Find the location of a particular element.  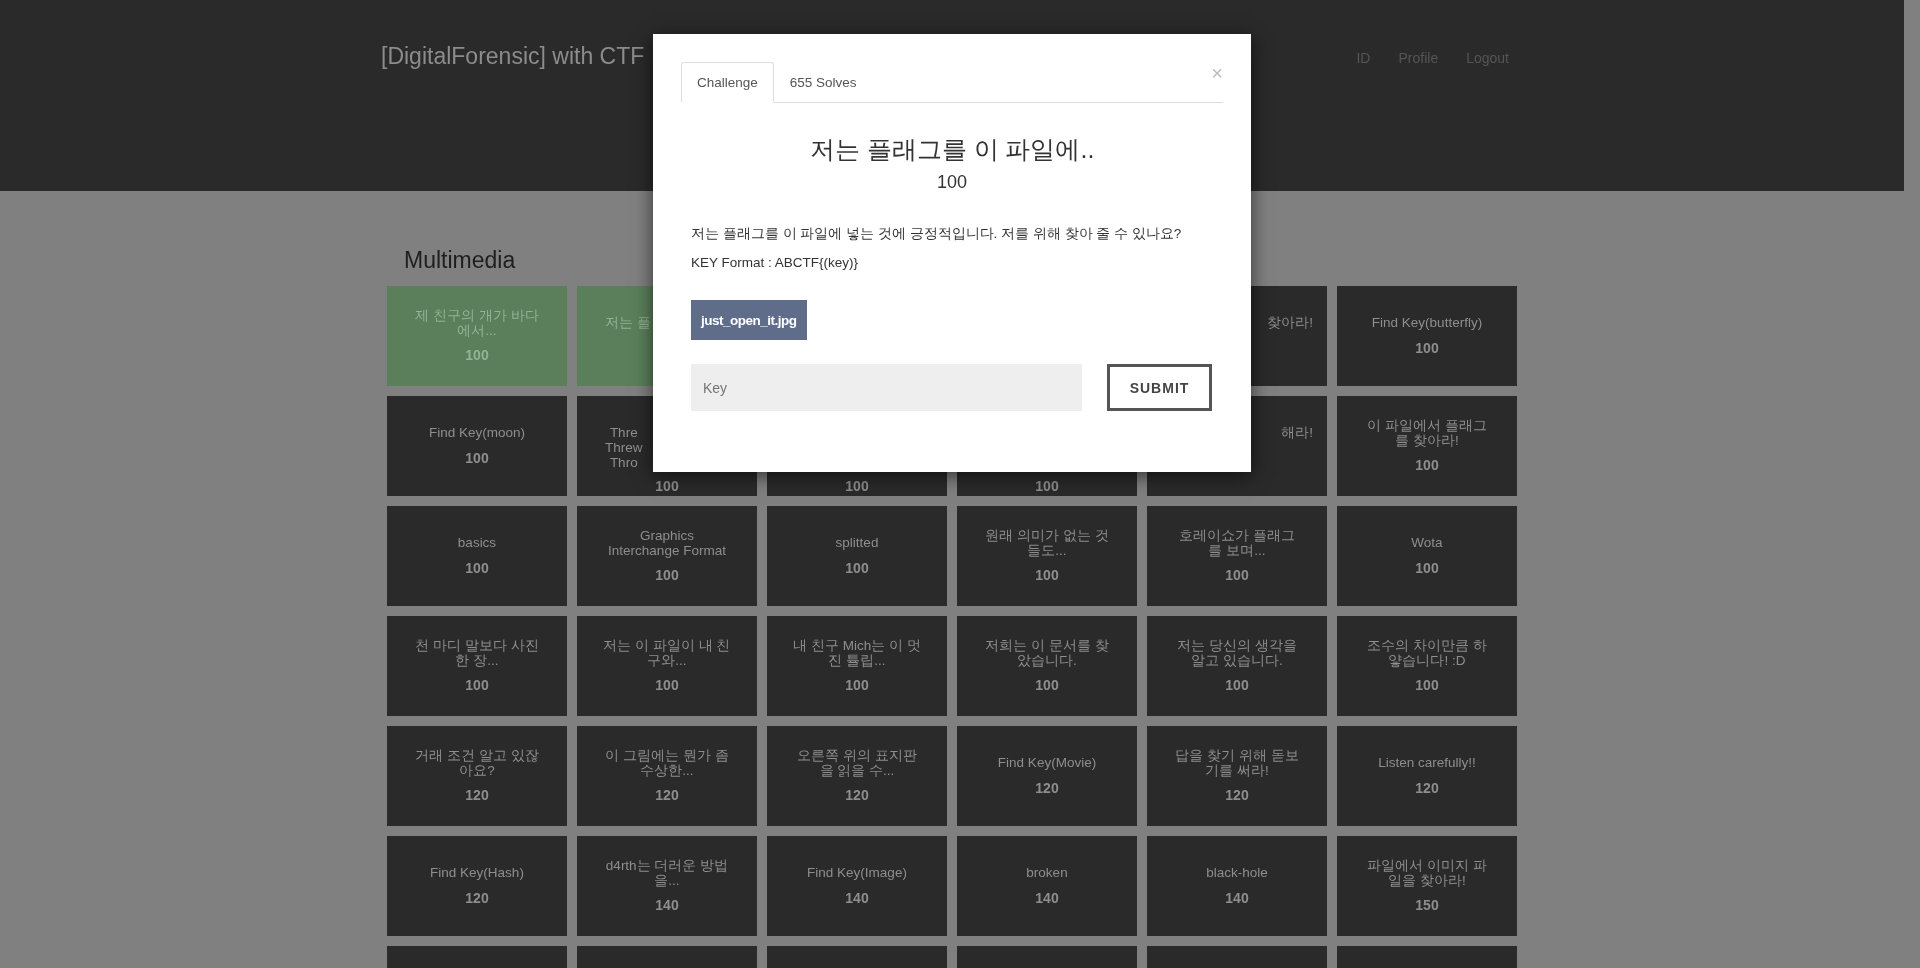

submit-button: SUBMIT is located at coordinates (1159, 387).